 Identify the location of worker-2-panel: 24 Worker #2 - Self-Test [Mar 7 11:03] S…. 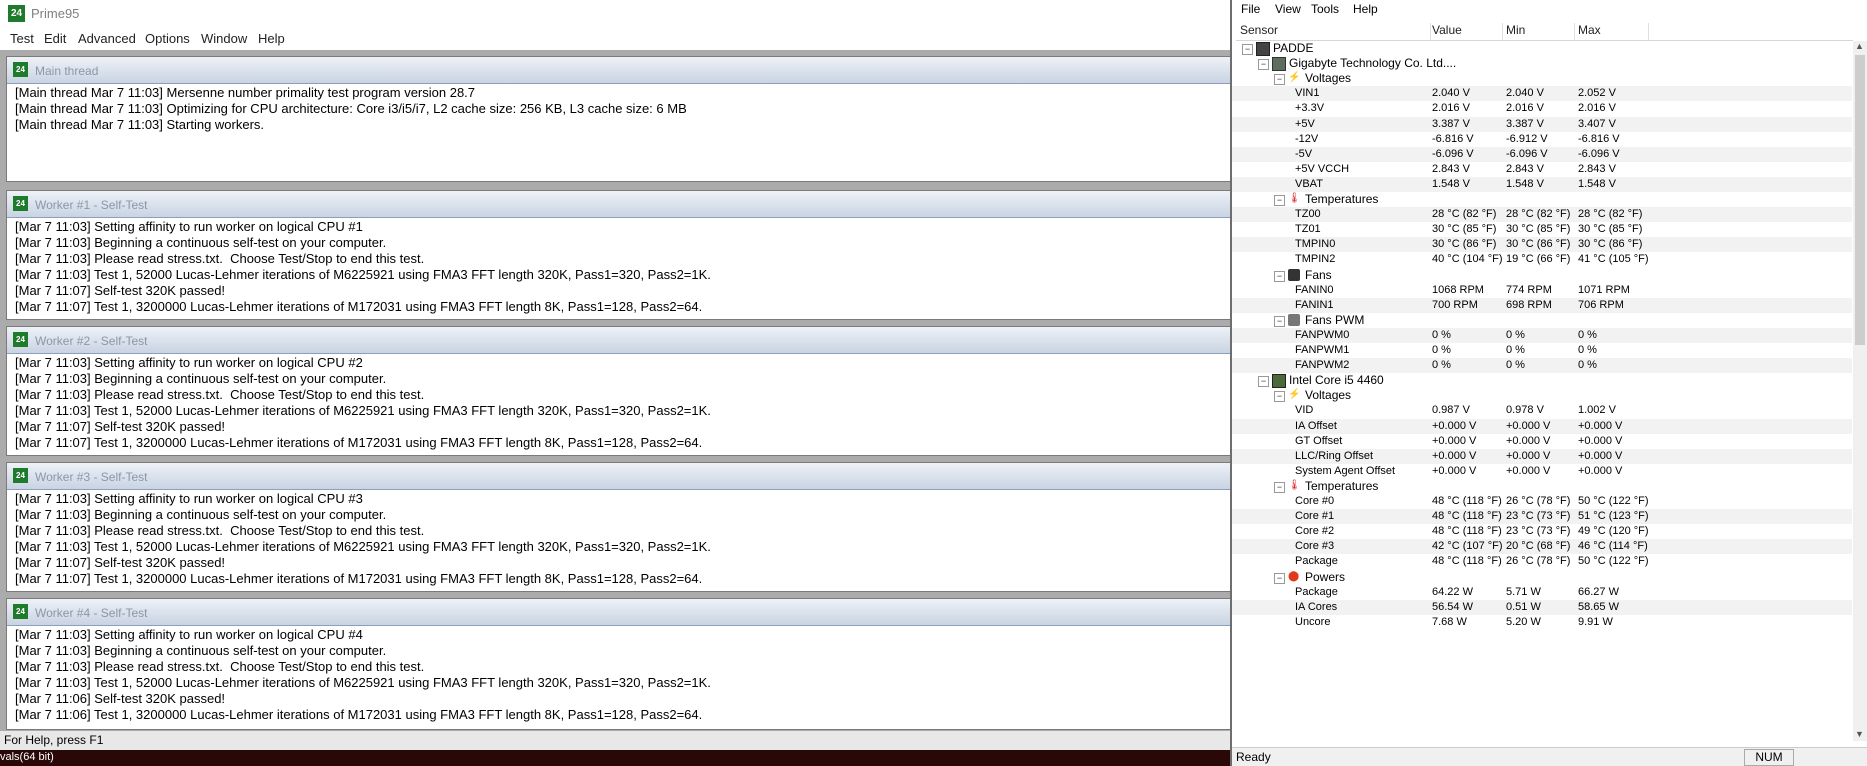
(619, 391).